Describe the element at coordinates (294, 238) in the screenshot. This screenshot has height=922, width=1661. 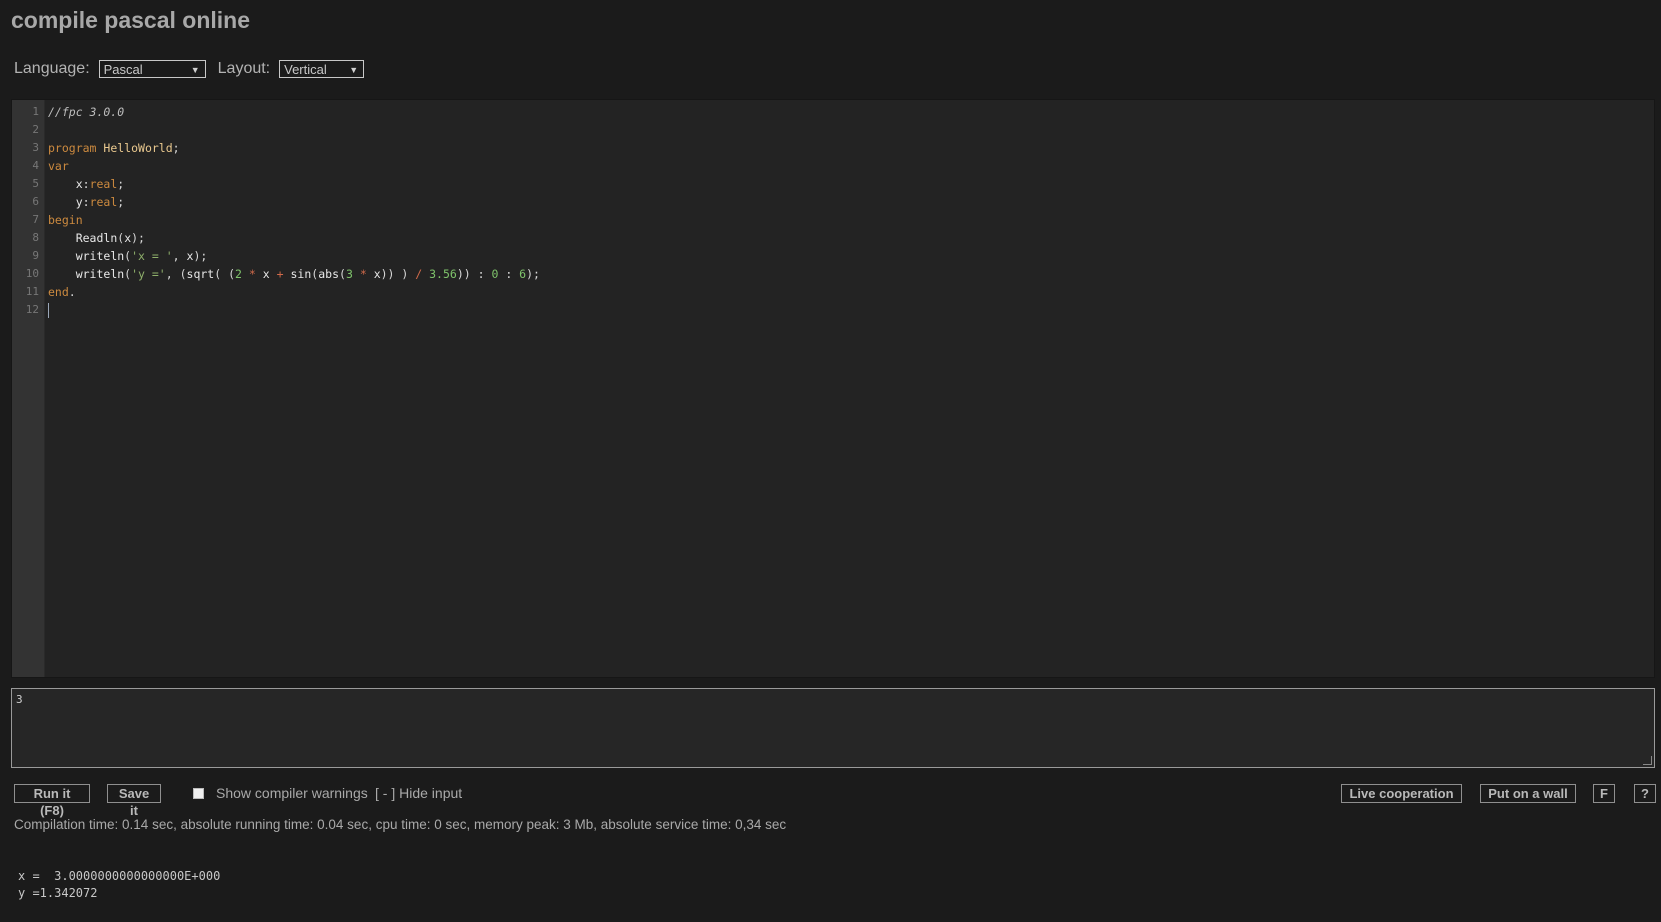
I see `code-line: Readln(x);` at that location.